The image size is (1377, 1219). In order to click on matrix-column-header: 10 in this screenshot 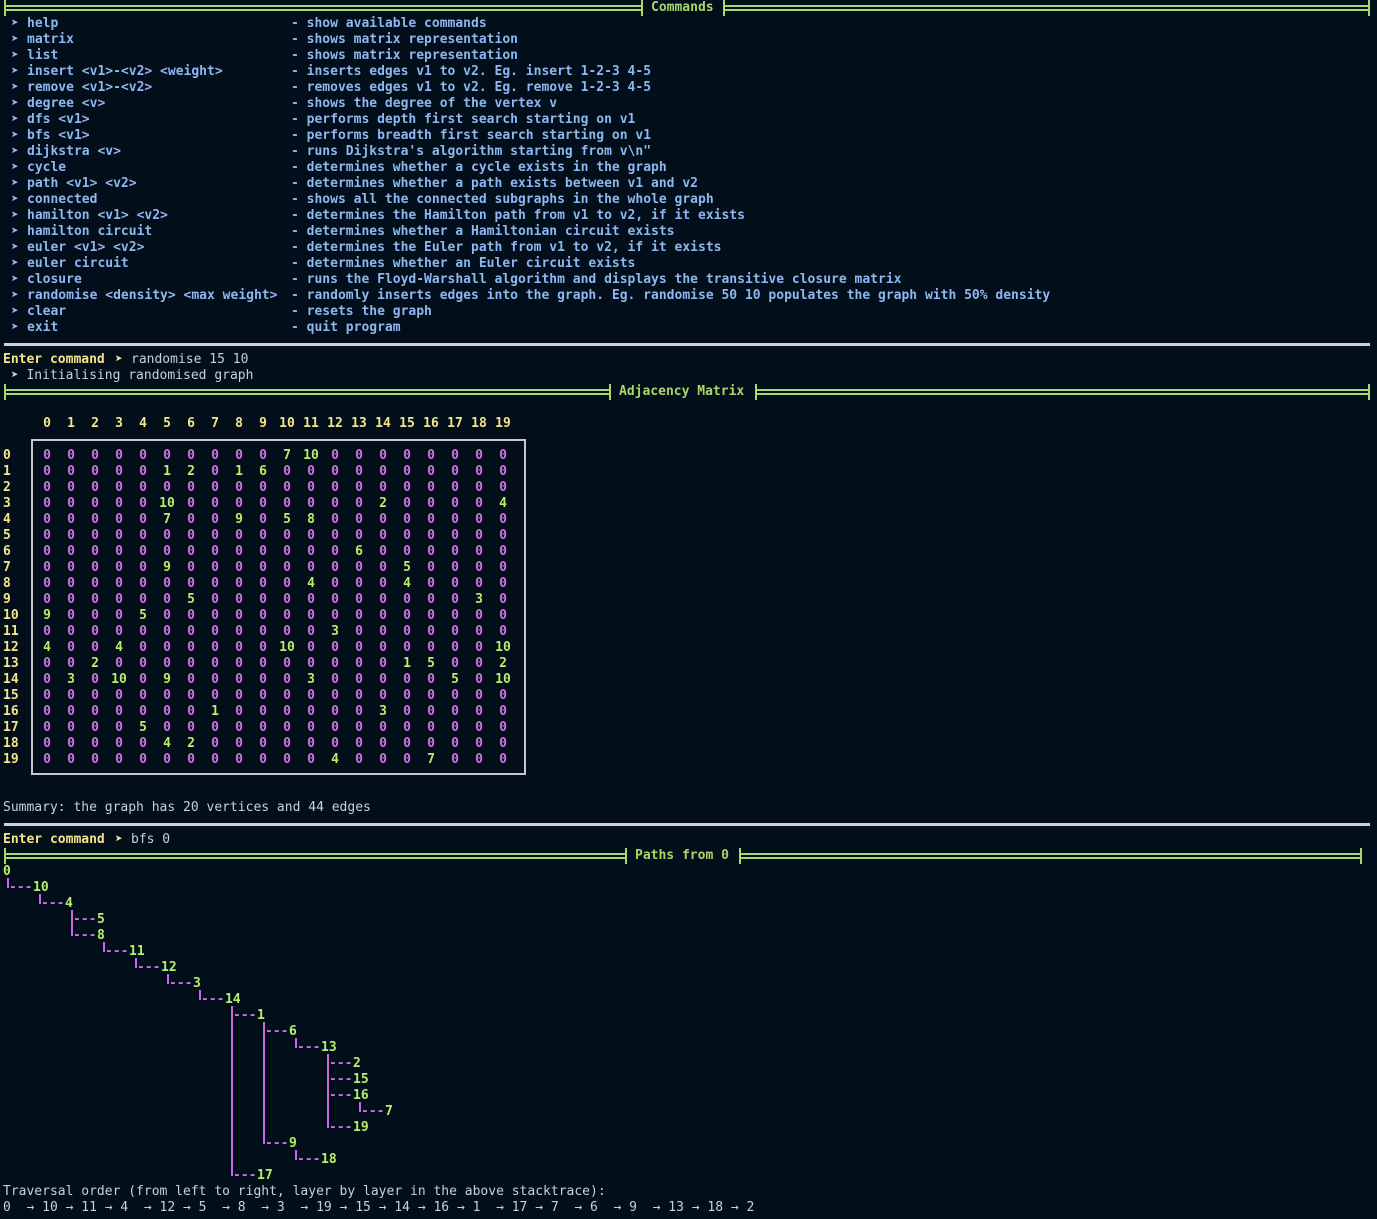, I will do `click(287, 423)`.